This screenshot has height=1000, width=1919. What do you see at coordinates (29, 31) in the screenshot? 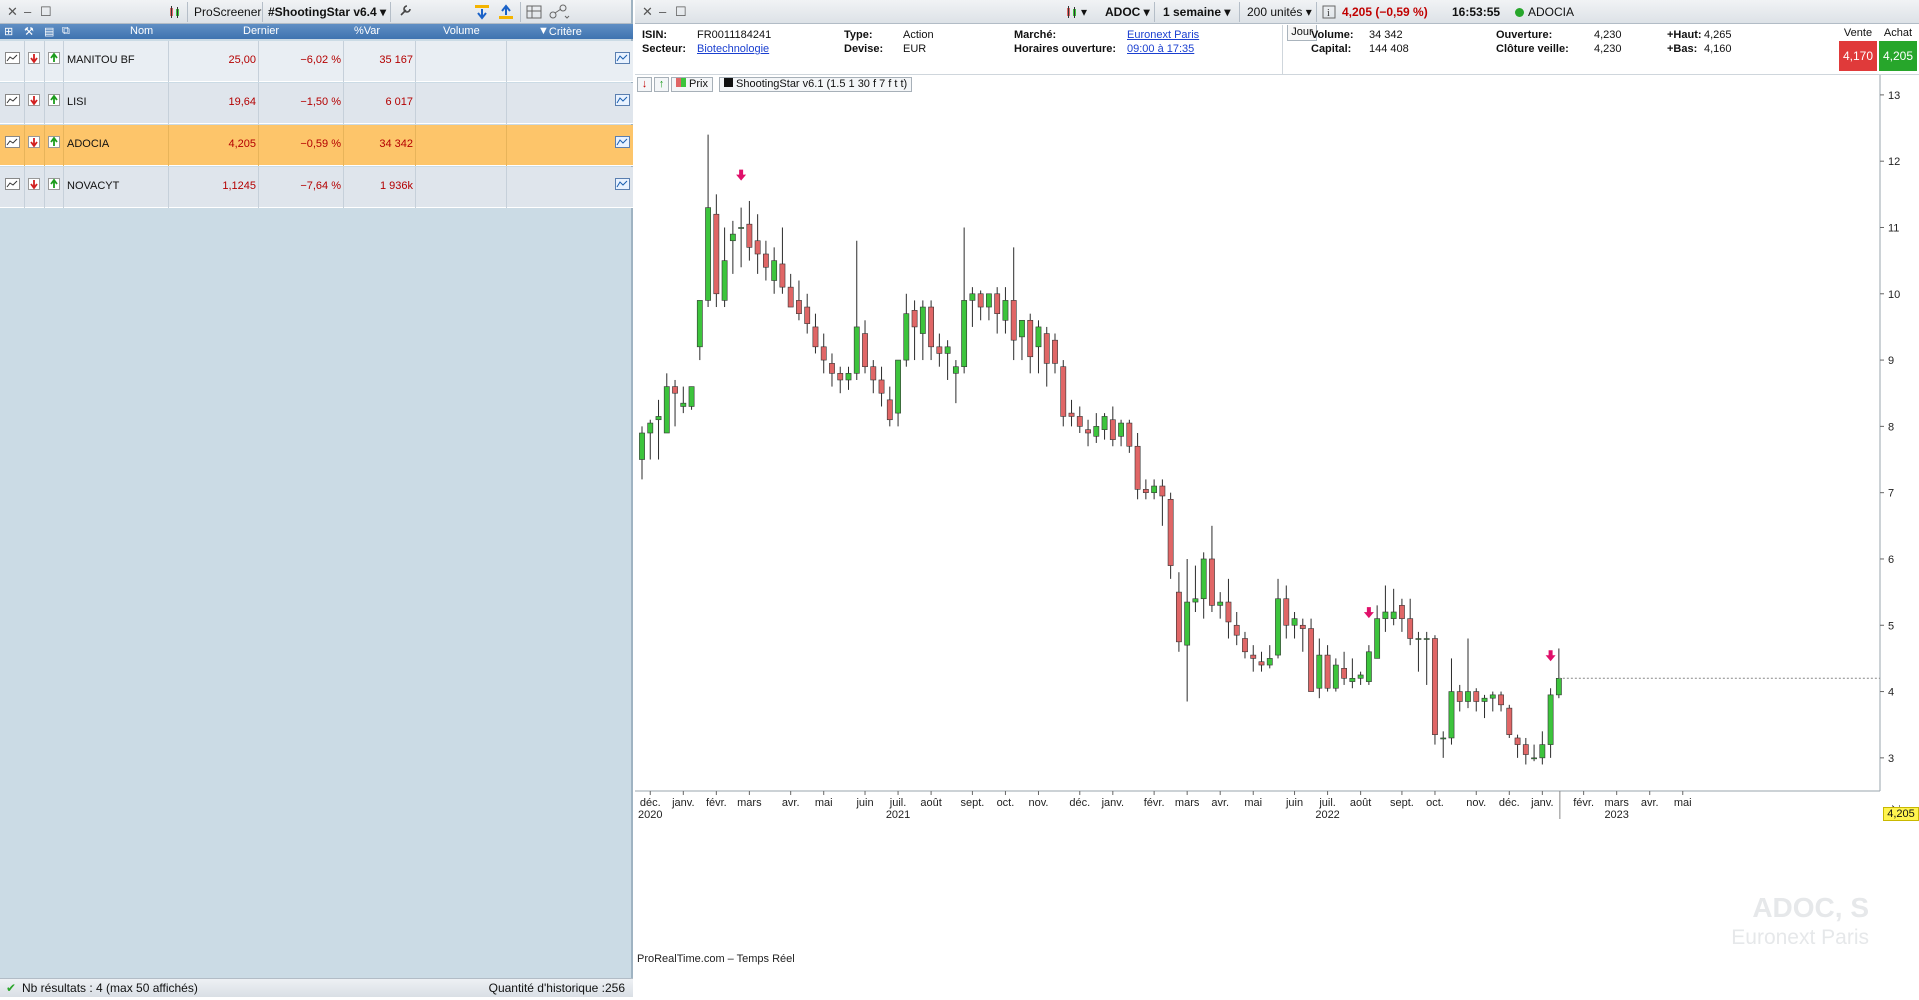
I see `wrench-column-icon: ⚒` at bounding box center [29, 31].